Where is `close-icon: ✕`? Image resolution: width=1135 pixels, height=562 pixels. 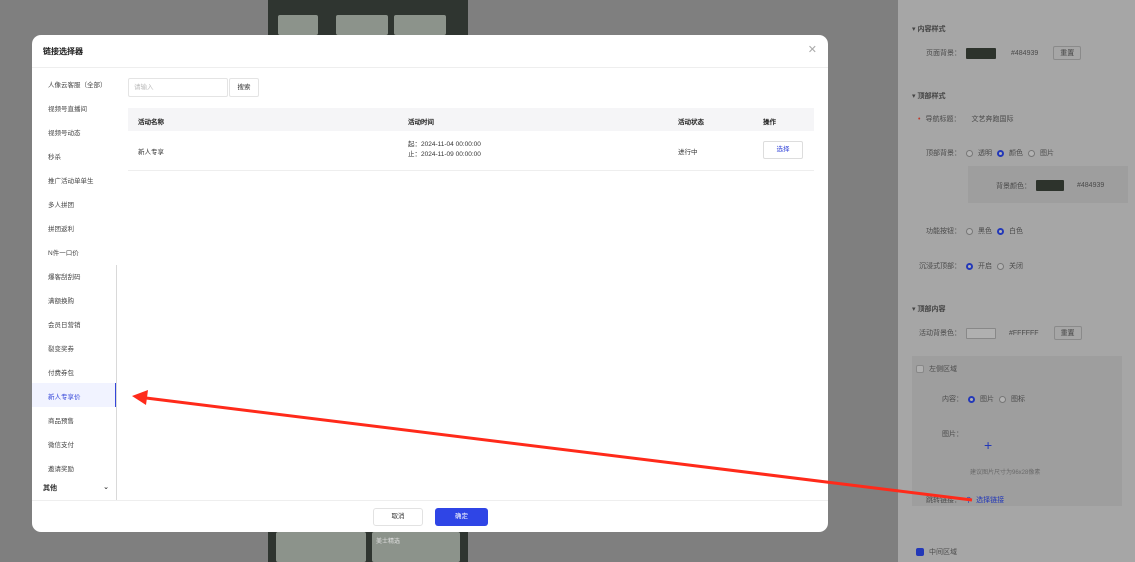 close-icon: ✕ is located at coordinates (812, 49).